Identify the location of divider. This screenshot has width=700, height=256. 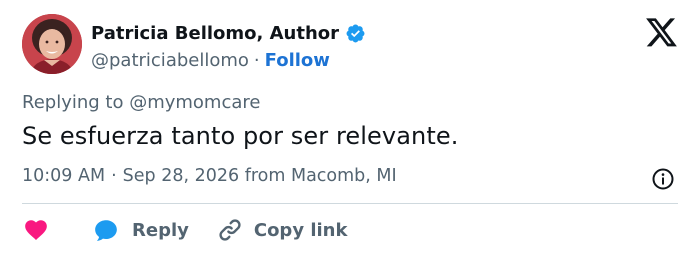
(350, 203).